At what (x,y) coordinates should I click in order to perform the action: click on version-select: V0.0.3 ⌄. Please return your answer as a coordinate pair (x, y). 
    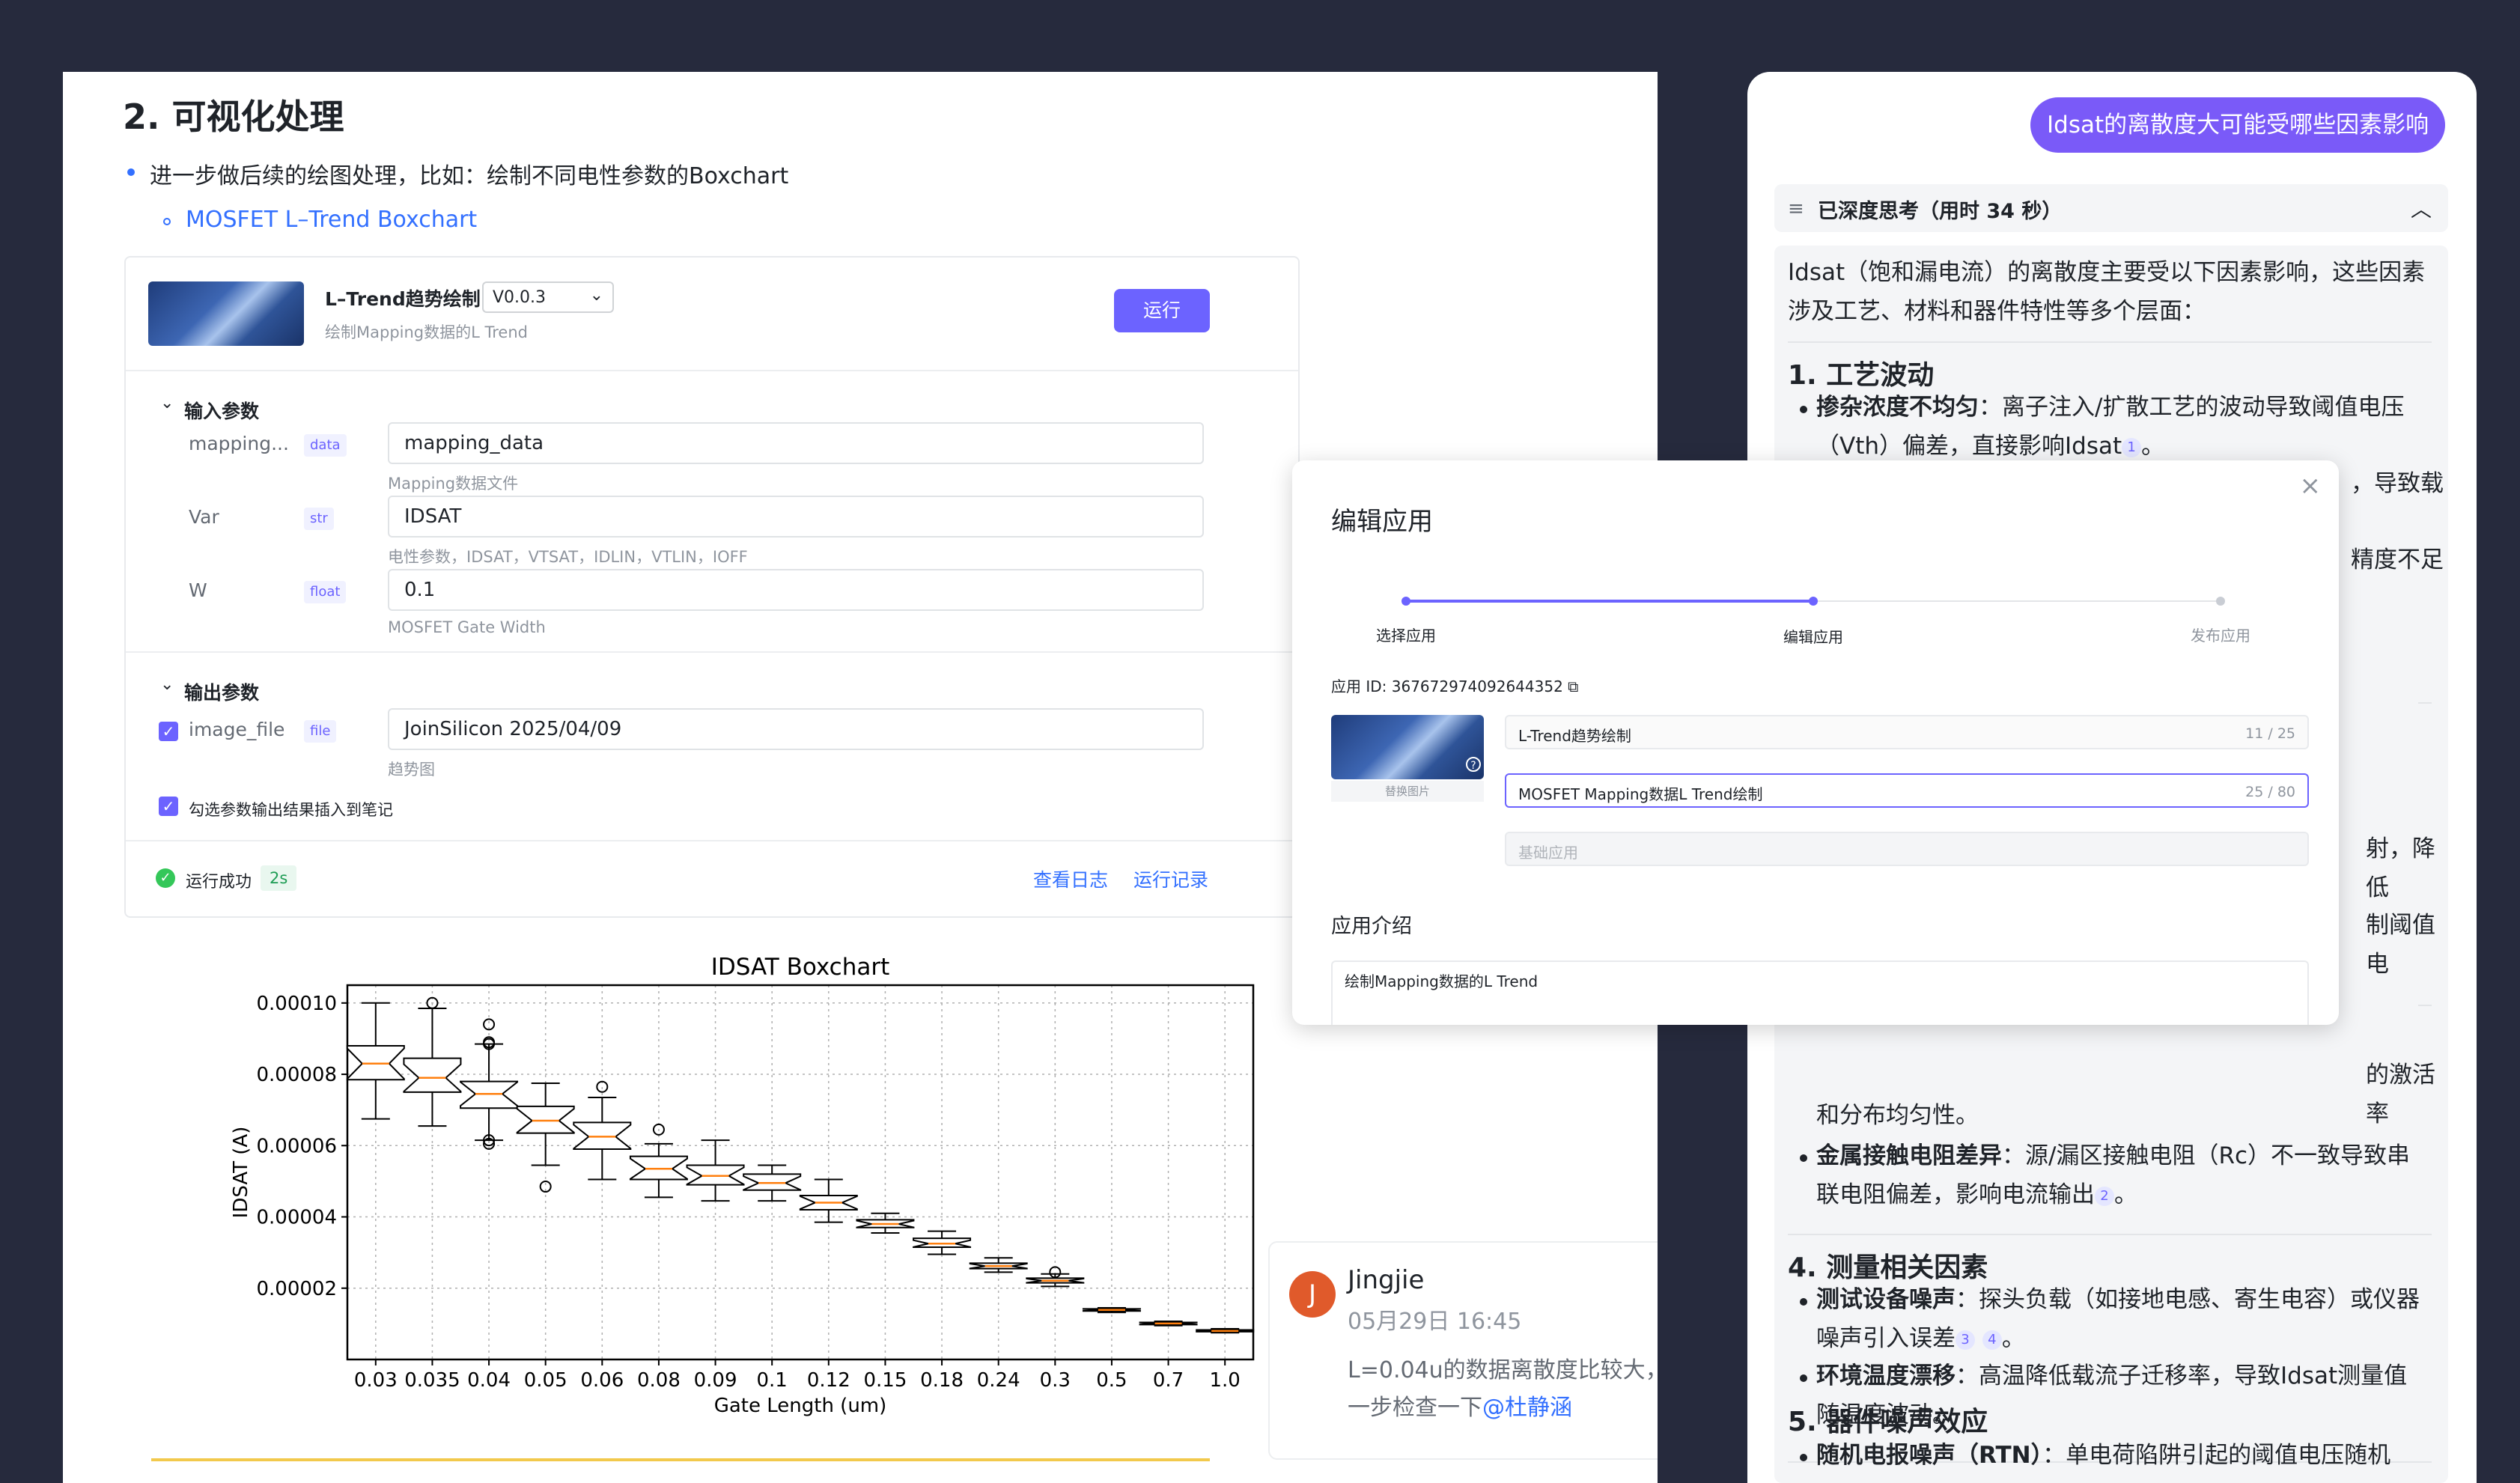
    Looking at the image, I should click on (548, 297).